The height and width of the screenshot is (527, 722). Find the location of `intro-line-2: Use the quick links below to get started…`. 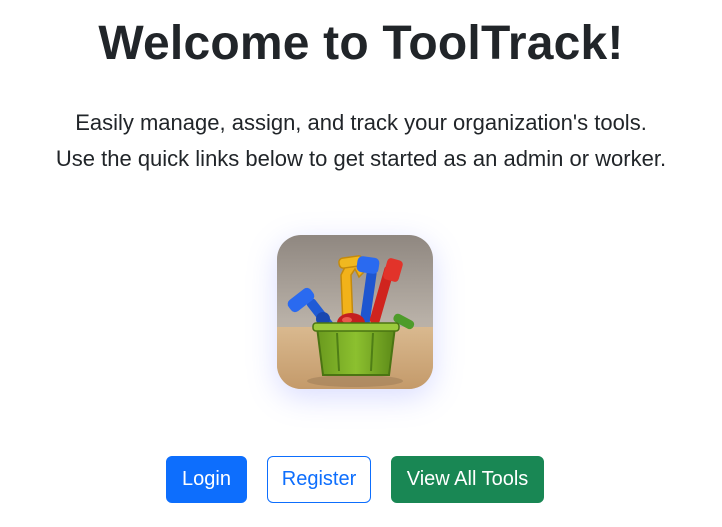

intro-line-2: Use the quick links below to get started… is located at coordinates (361, 158).